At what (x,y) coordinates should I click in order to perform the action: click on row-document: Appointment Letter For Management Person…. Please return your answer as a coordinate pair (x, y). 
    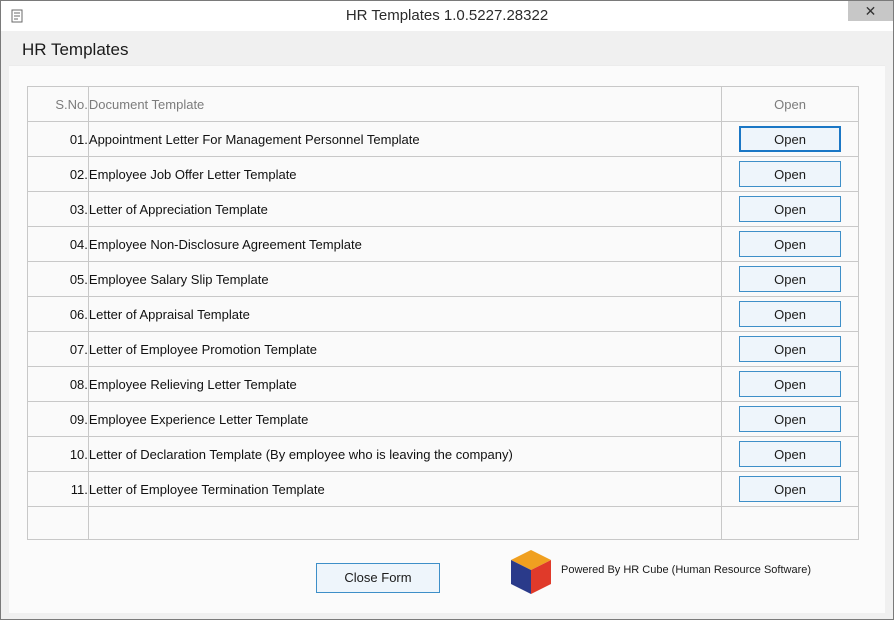
    Looking at the image, I should click on (405, 139).